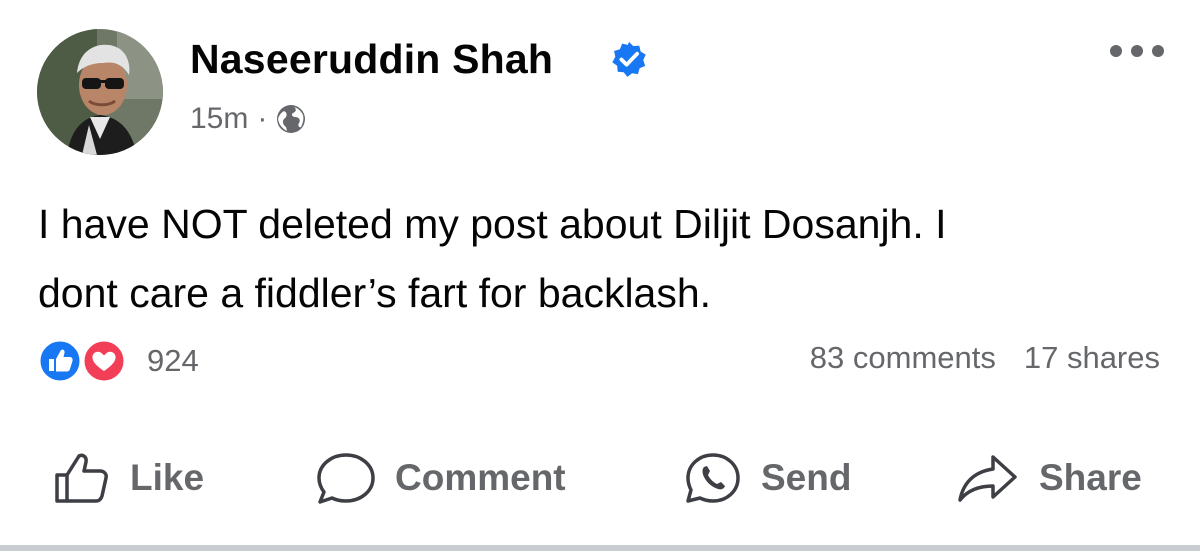  What do you see at coordinates (291, 119) in the screenshot?
I see `globe-icon` at bounding box center [291, 119].